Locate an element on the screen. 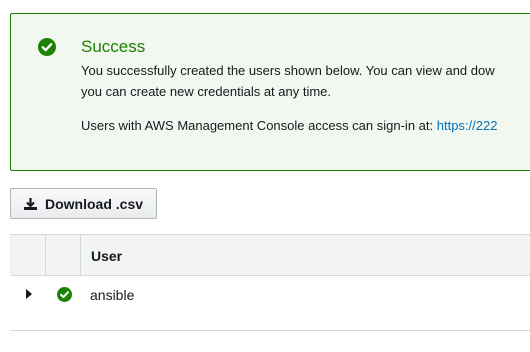 This screenshot has width=530, height=352. table-divider is located at coordinates (270, 330).